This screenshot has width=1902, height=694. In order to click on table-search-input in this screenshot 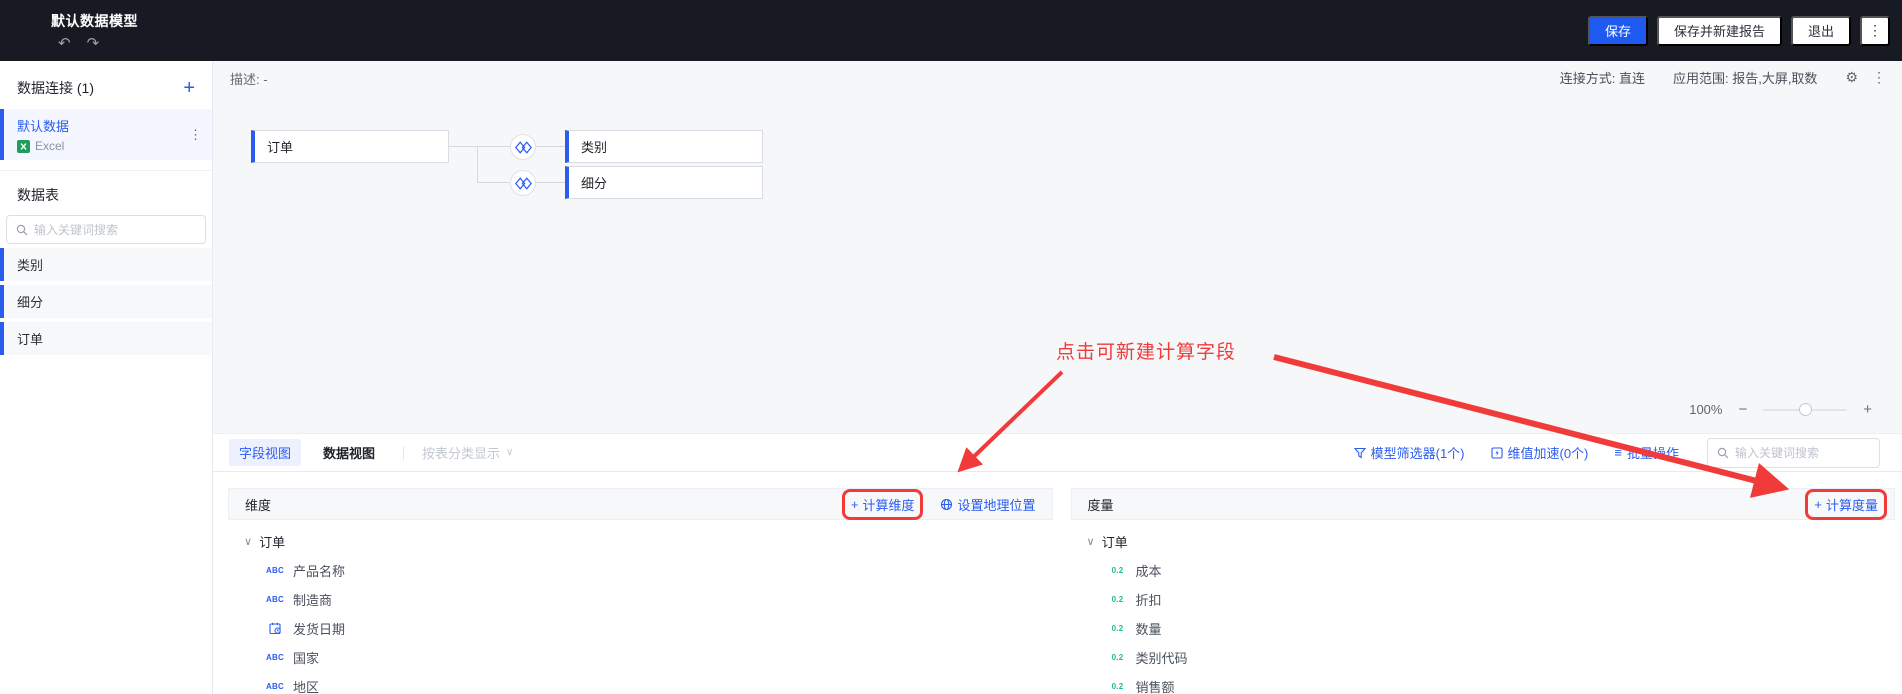, I will do `click(115, 229)`.